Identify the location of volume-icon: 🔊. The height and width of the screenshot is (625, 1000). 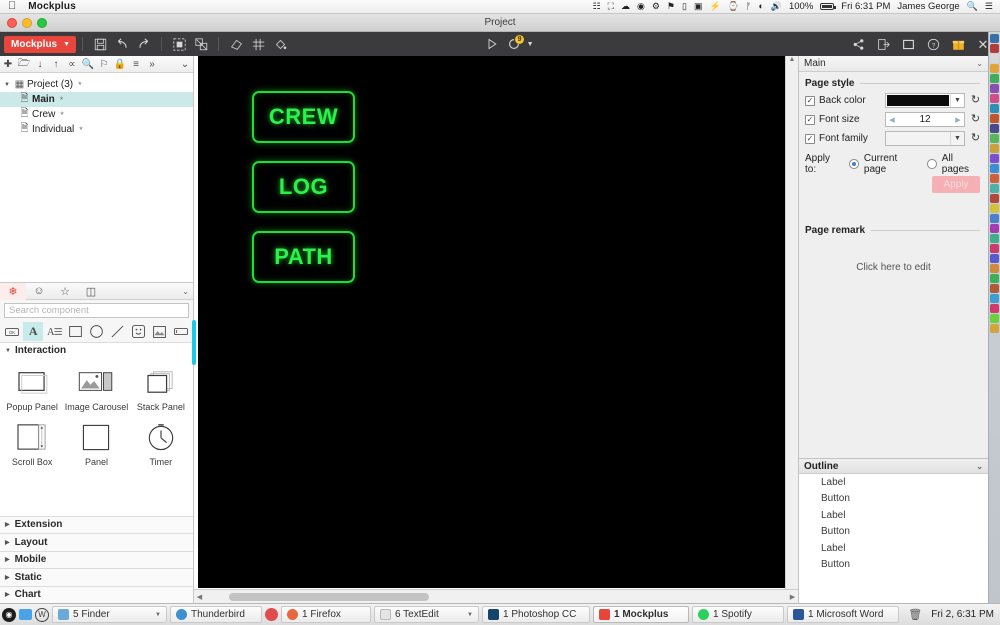
(776, 6).